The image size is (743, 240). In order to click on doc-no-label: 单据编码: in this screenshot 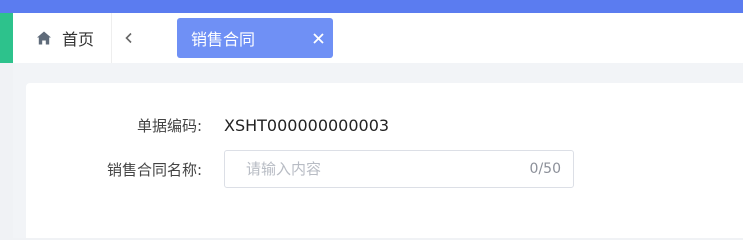, I will do `click(169, 125)`.